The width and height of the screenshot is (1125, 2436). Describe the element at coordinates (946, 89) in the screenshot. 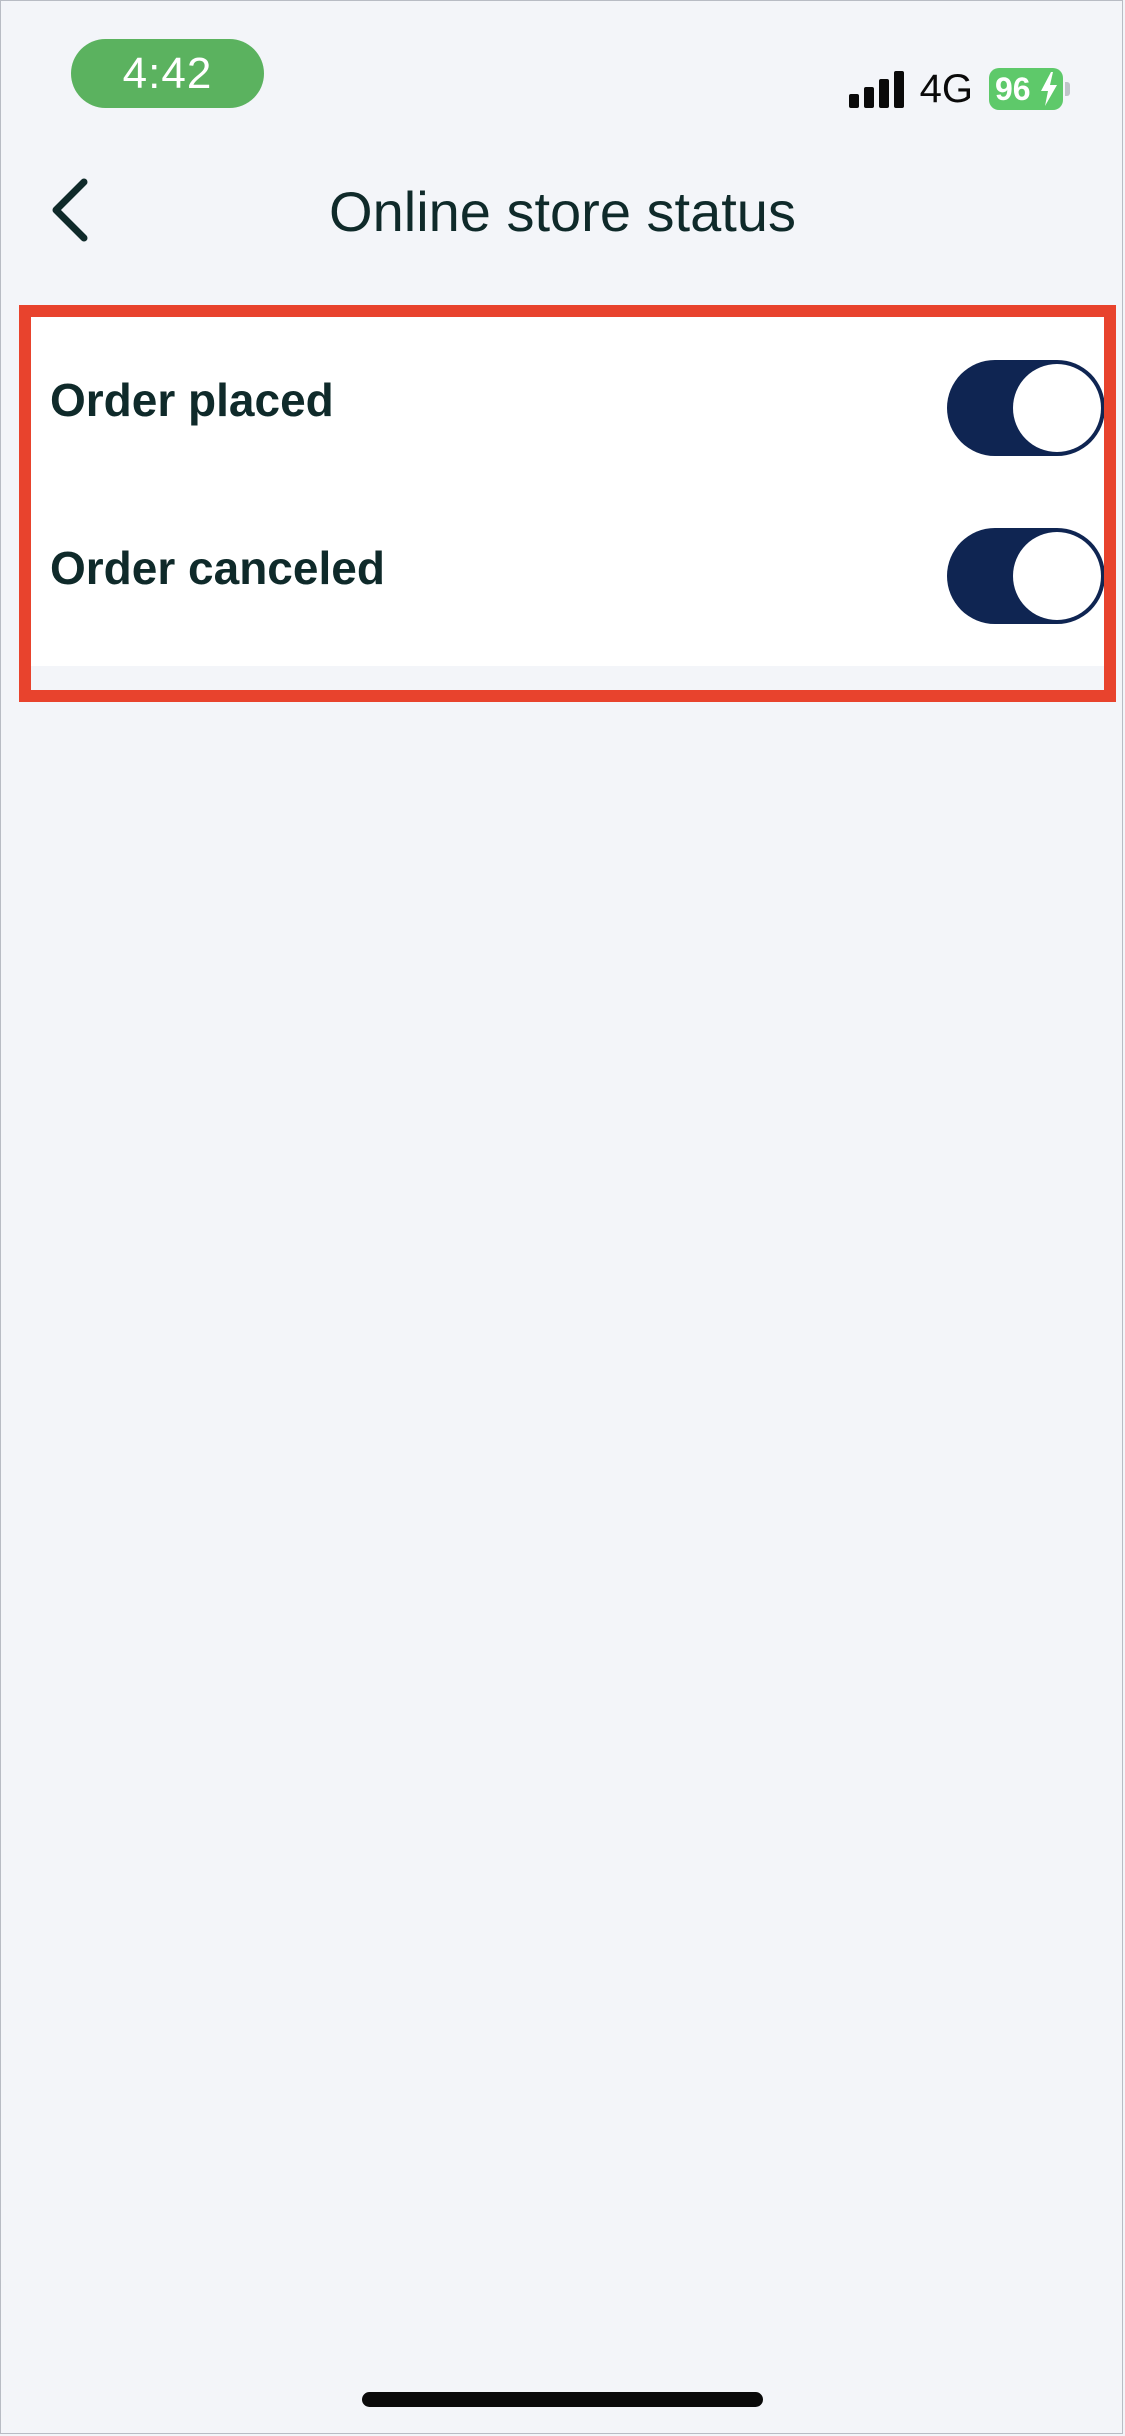

I see `network-label: 4G` at that location.